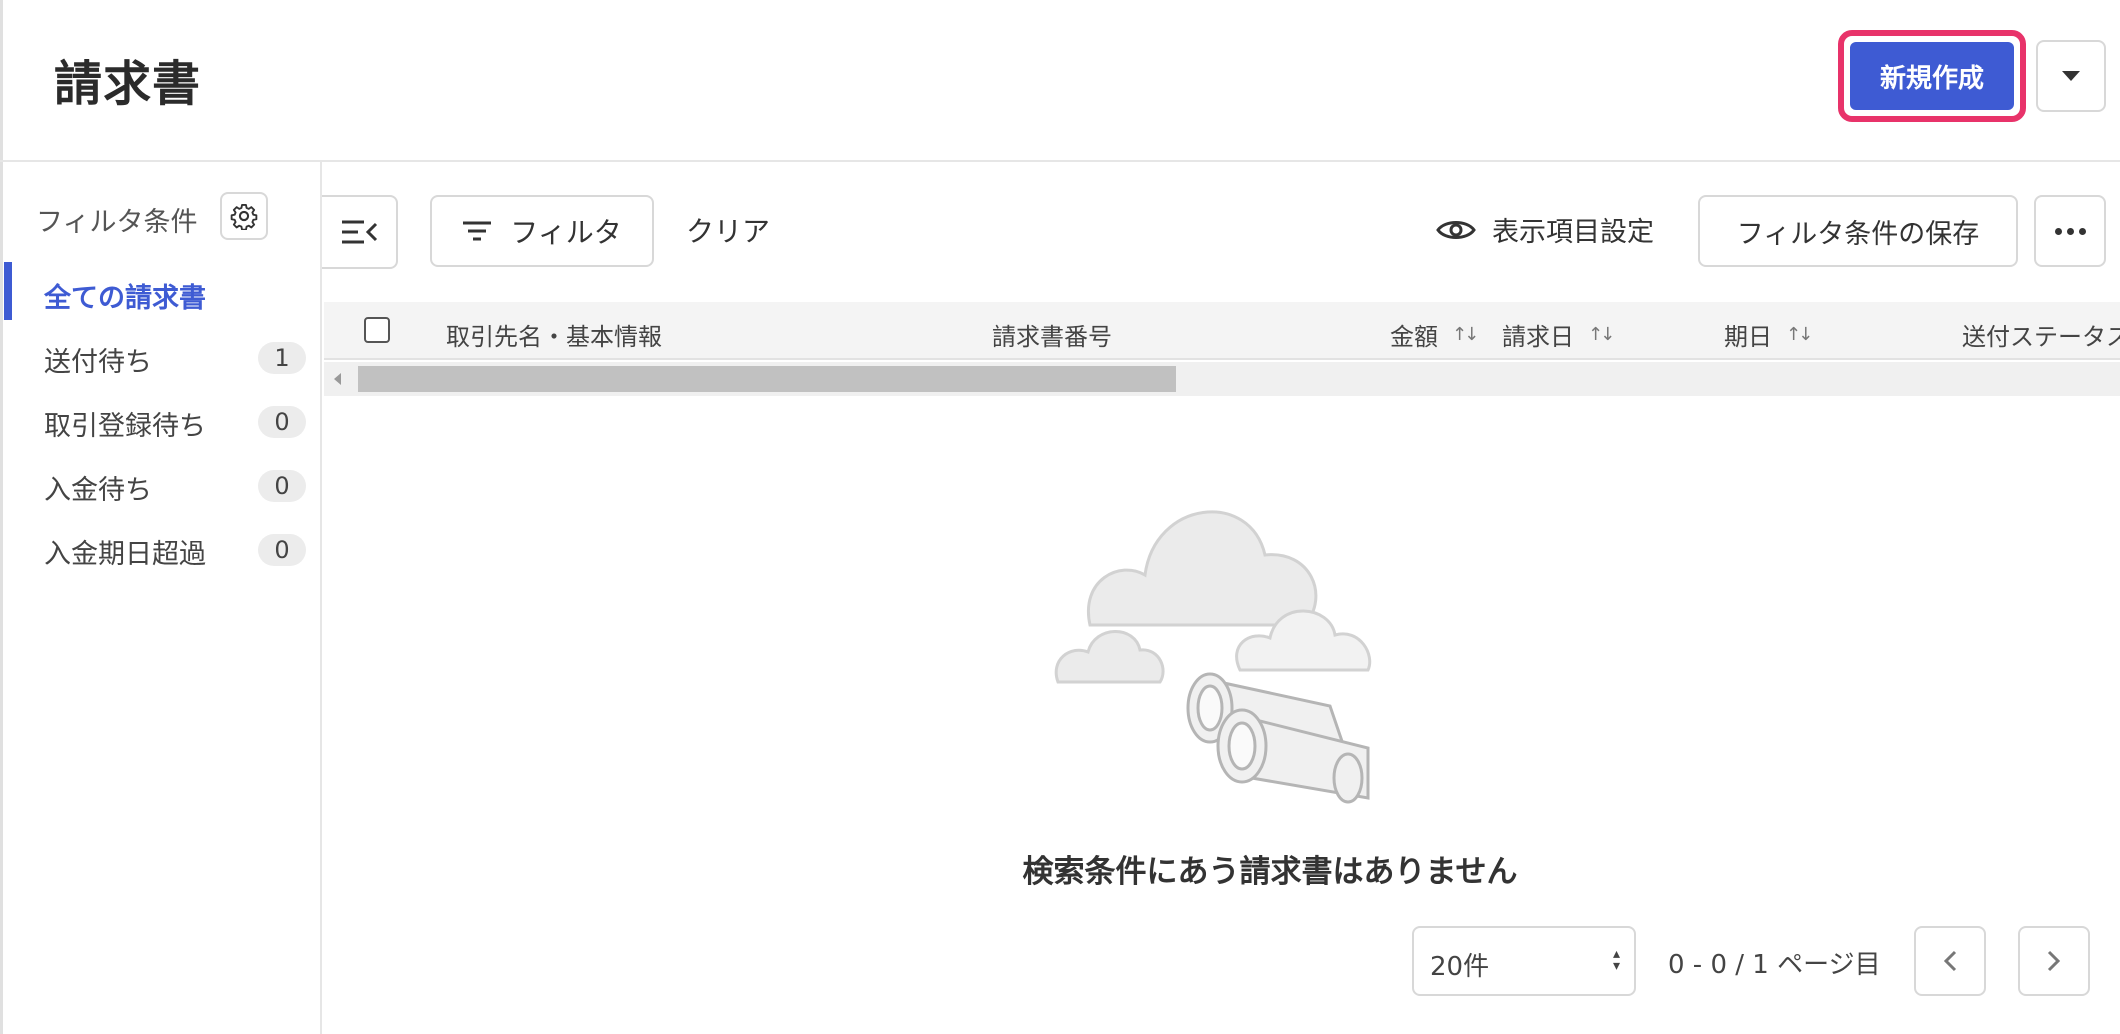  Describe the element at coordinates (1774, 965) in the screenshot. I see `page-info: 0 - 0 / 1 ページ目` at that location.